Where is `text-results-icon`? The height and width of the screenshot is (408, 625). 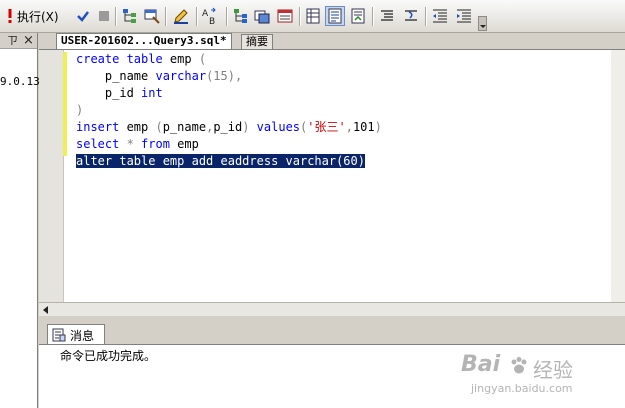
text-results-icon is located at coordinates (335, 16).